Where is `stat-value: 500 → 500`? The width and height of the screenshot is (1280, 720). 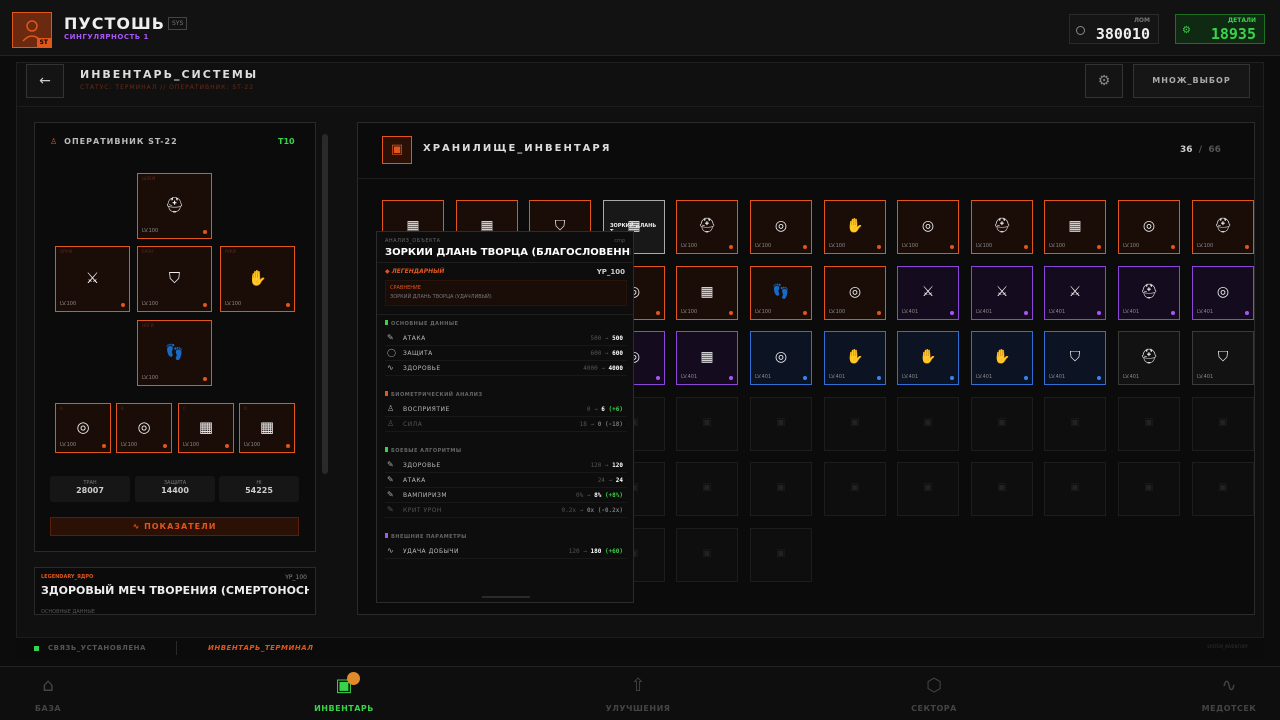 stat-value: 500 → 500 is located at coordinates (606, 338).